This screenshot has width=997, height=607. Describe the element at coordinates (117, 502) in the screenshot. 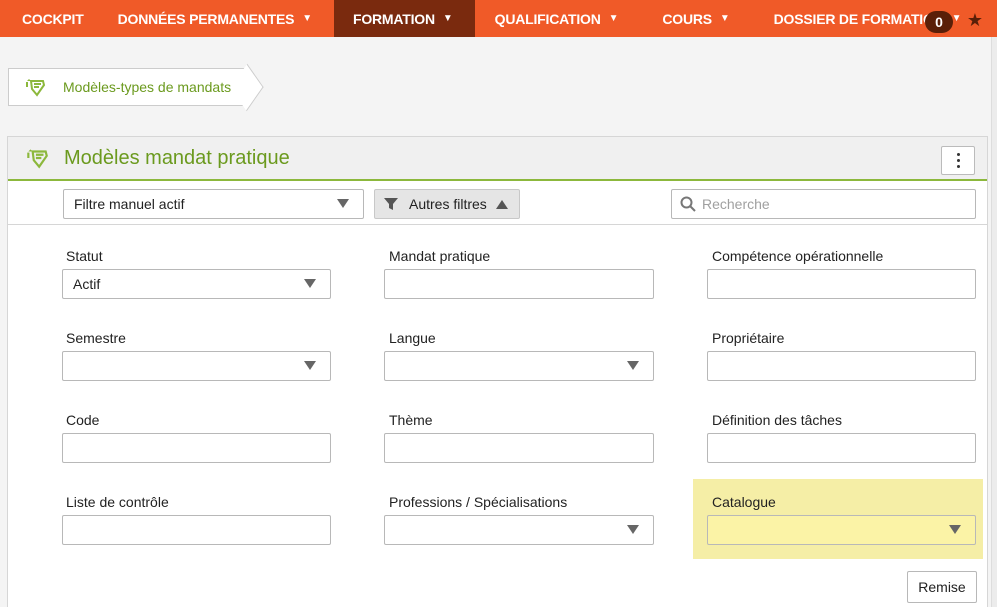

I see `liste-controle-label: Liste de contrôle` at that location.